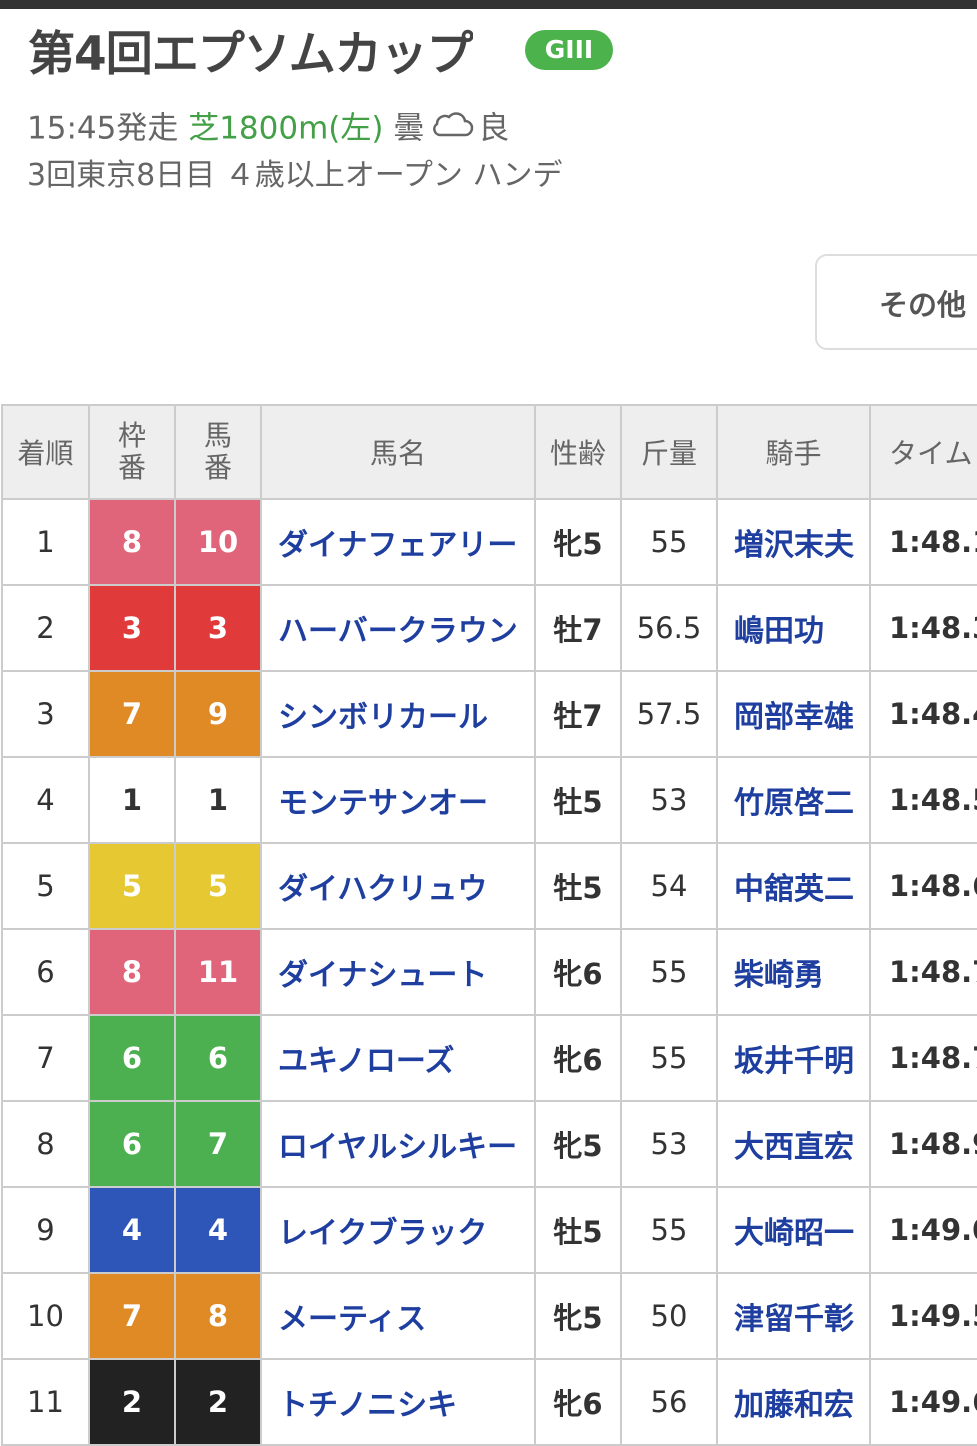 The width and height of the screenshot is (977, 1446). I want to click on cloud-icon, so click(452, 128).